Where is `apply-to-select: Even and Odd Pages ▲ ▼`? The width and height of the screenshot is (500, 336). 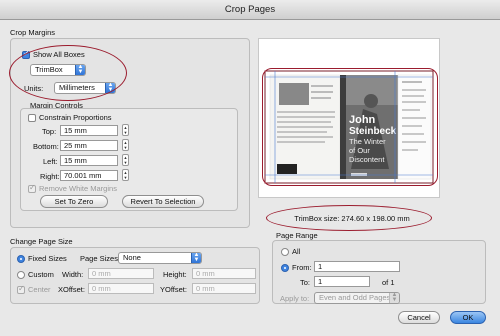 apply-to-select: Even and Odd Pages ▲ ▼ is located at coordinates (357, 298).